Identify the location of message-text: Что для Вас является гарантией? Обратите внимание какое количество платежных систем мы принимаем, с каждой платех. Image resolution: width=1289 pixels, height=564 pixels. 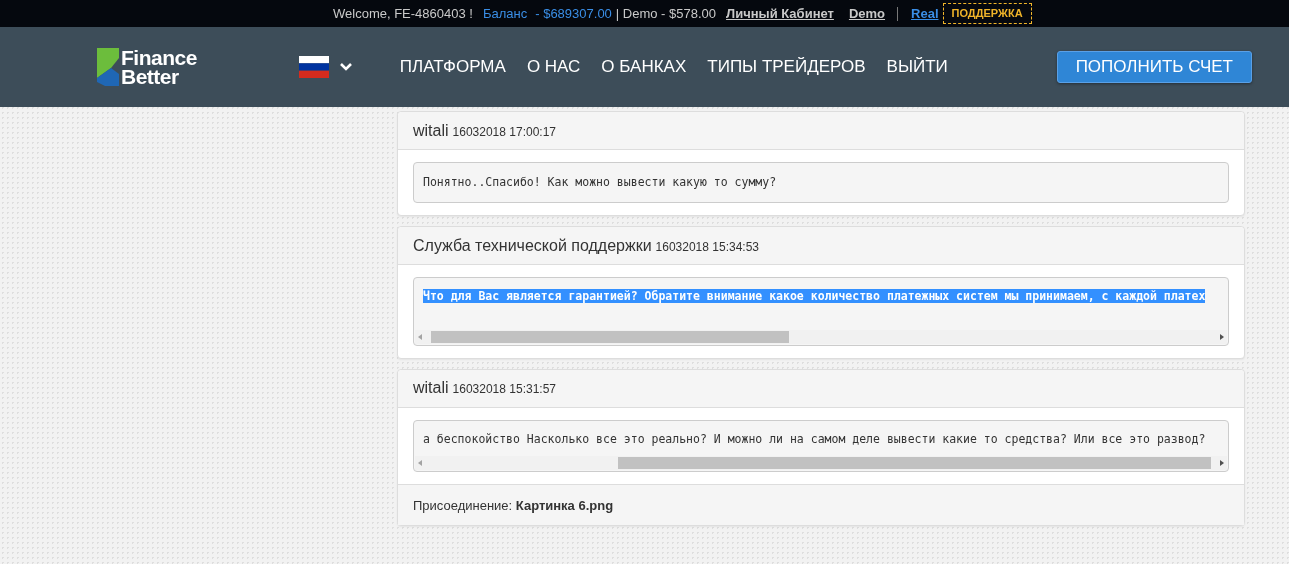
(814, 296).